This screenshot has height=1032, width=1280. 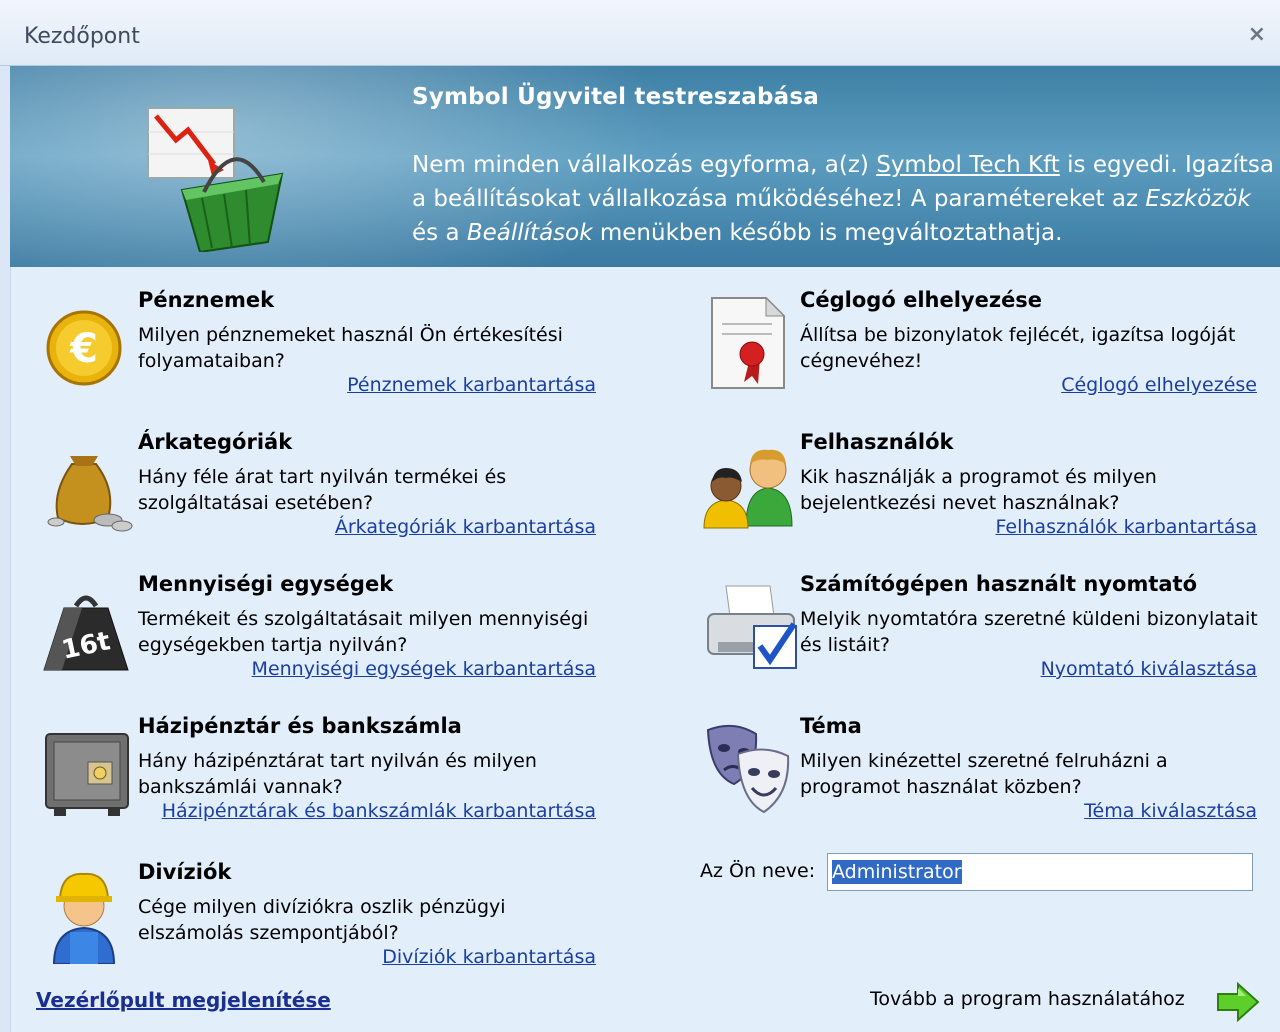 What do you see at coordinates (86, 633) in the screenshot?
I see `weight-16t-icon: 16t` at bounding box center [86, 633].